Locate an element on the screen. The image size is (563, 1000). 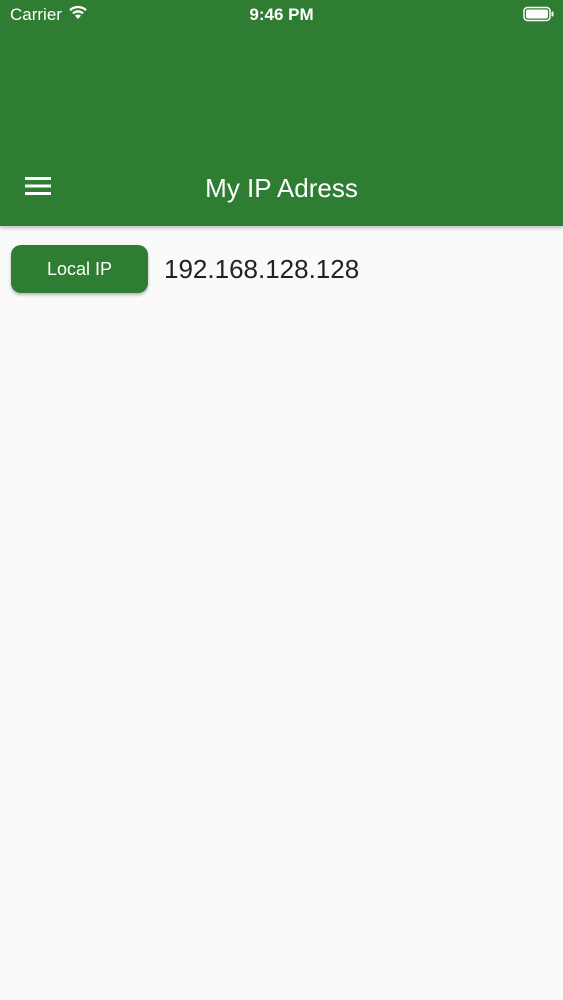
local-ip-button: Local IP is located at coordinates (79, 269).